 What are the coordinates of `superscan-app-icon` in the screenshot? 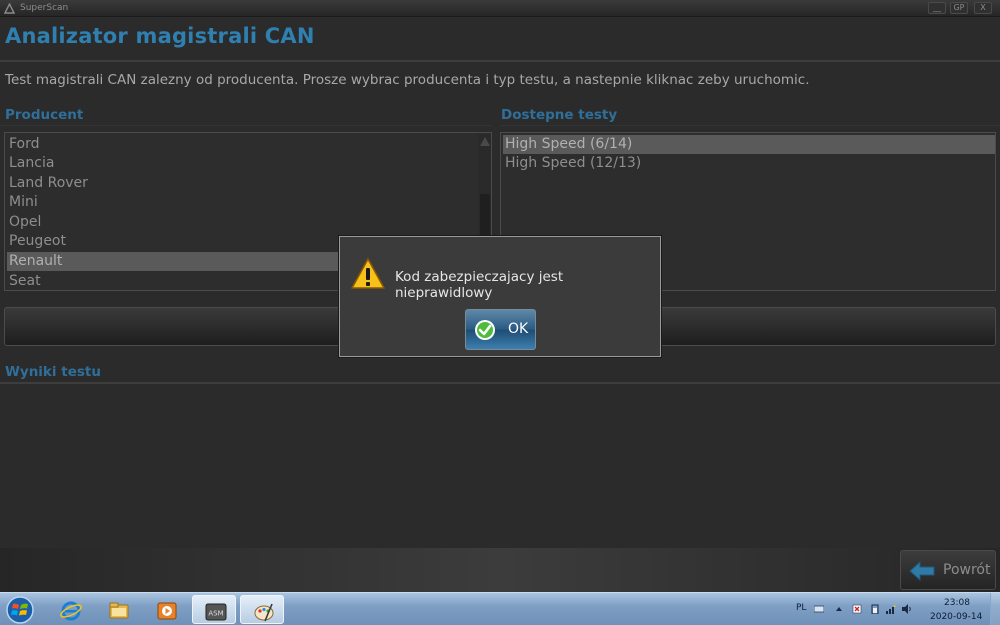 It's located at (9, 8).